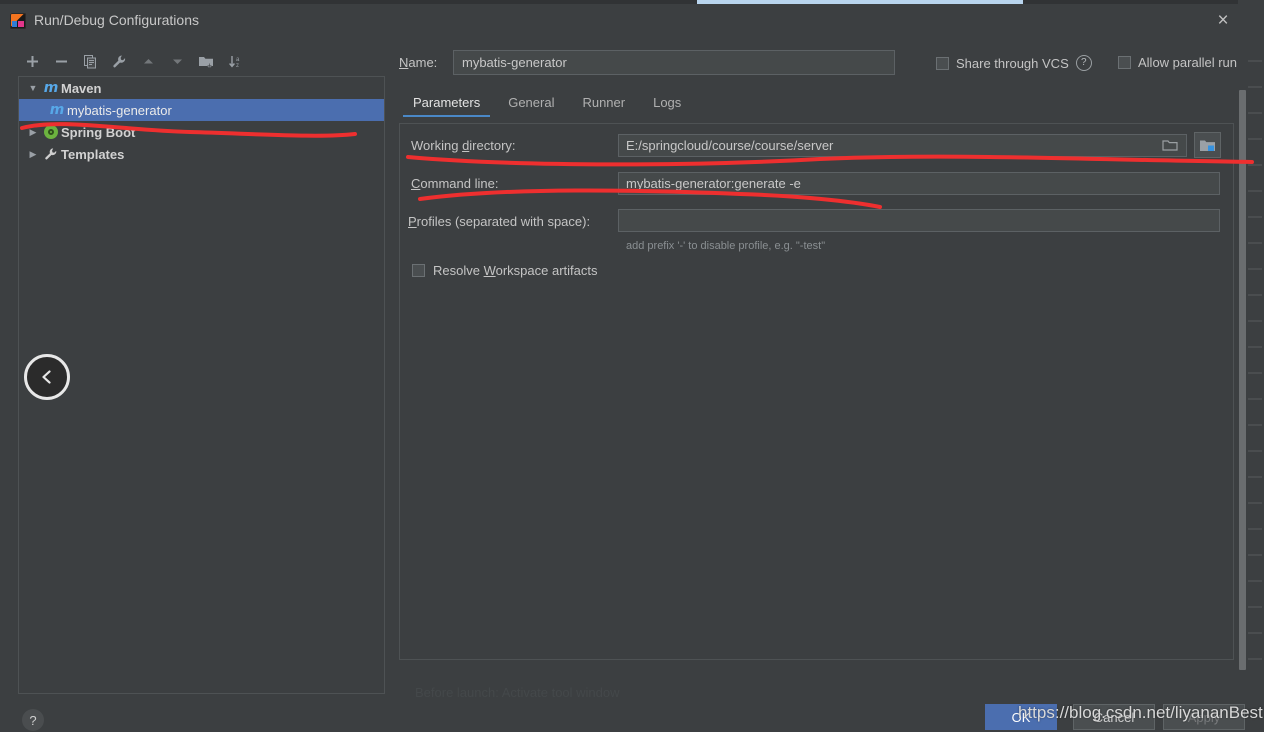 The width and height of the screenshot is (1264, 732). I want to click on tree-item-mybatis-generator: m mybatis-generator, so click(201, 110).